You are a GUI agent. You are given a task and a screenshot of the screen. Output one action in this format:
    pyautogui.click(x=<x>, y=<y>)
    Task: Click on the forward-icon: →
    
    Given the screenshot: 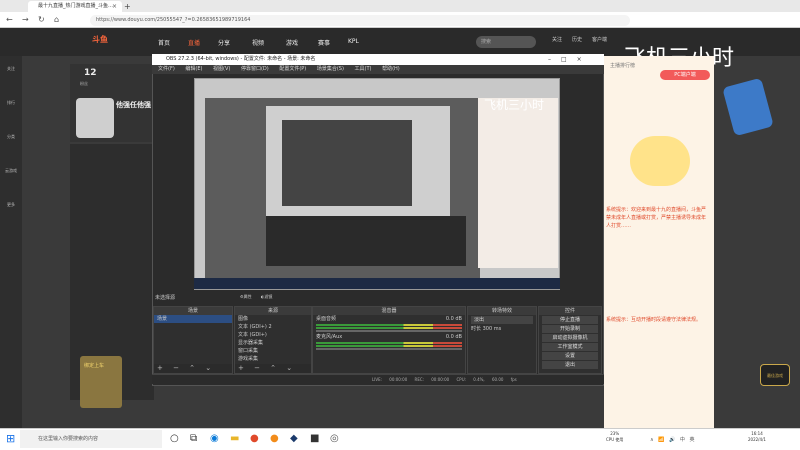 What is the action you would take?
    pyautogui.click(x=25, y=20)
    